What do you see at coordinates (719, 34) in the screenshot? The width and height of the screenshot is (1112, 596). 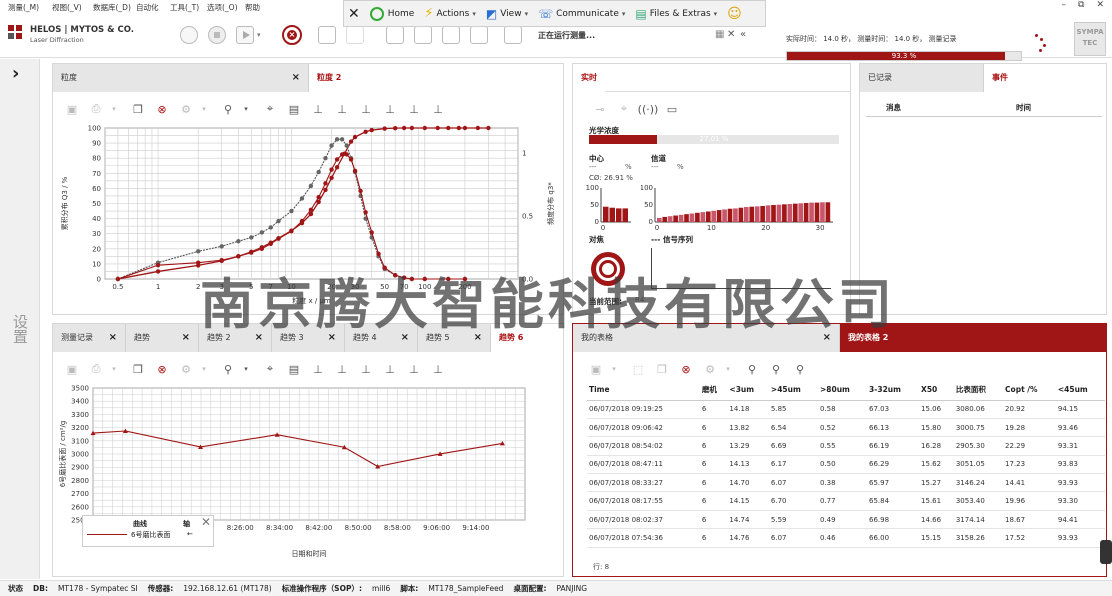 I see `grid-icon: ▦` at bounding box center [719, 34].